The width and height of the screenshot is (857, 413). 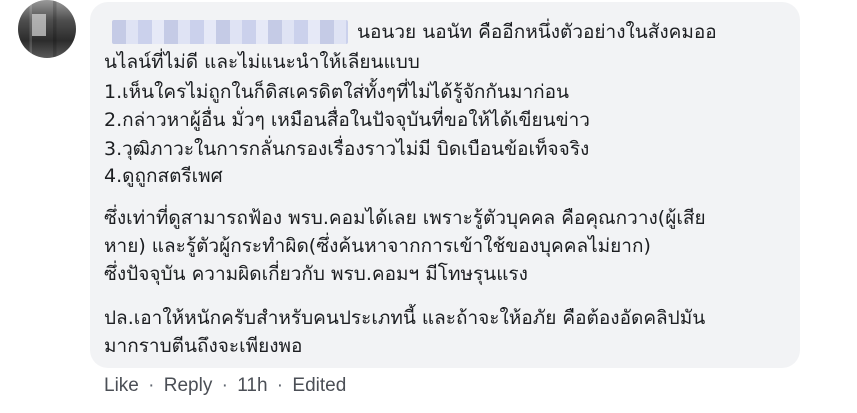 What do you see at coordinates (47, 29) in the screenshot?
I see `avatar` at bounding box center [47, 29].